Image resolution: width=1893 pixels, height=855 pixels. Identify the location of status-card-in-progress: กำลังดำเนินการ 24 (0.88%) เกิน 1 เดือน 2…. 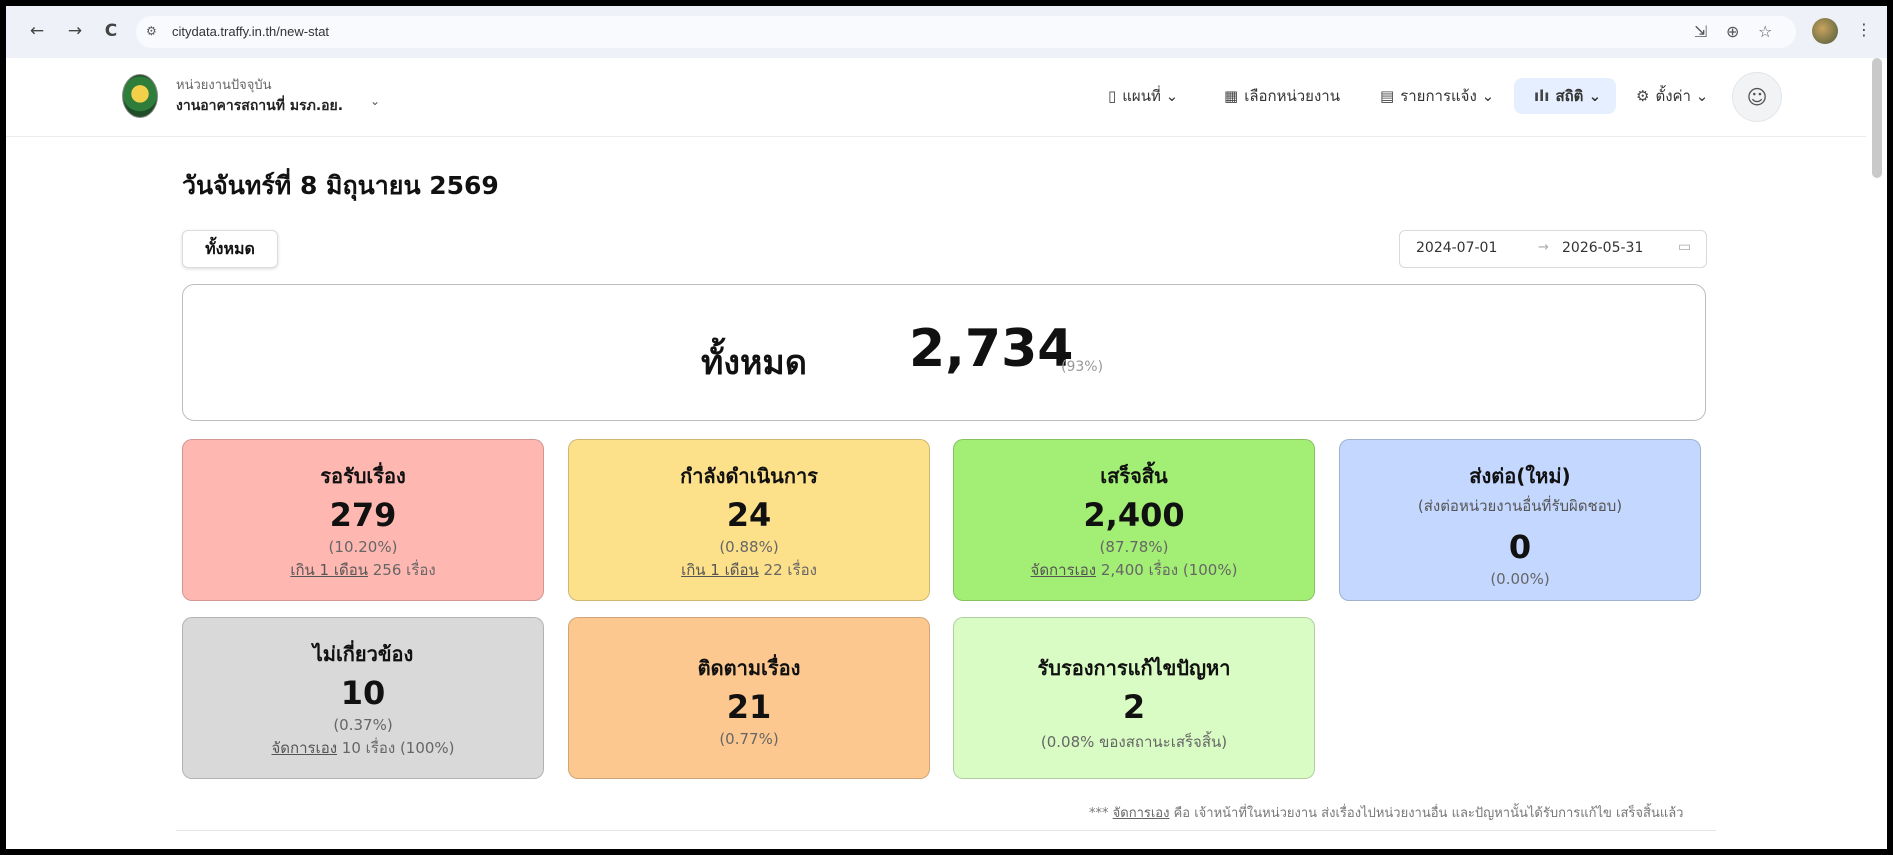
(749, 520).